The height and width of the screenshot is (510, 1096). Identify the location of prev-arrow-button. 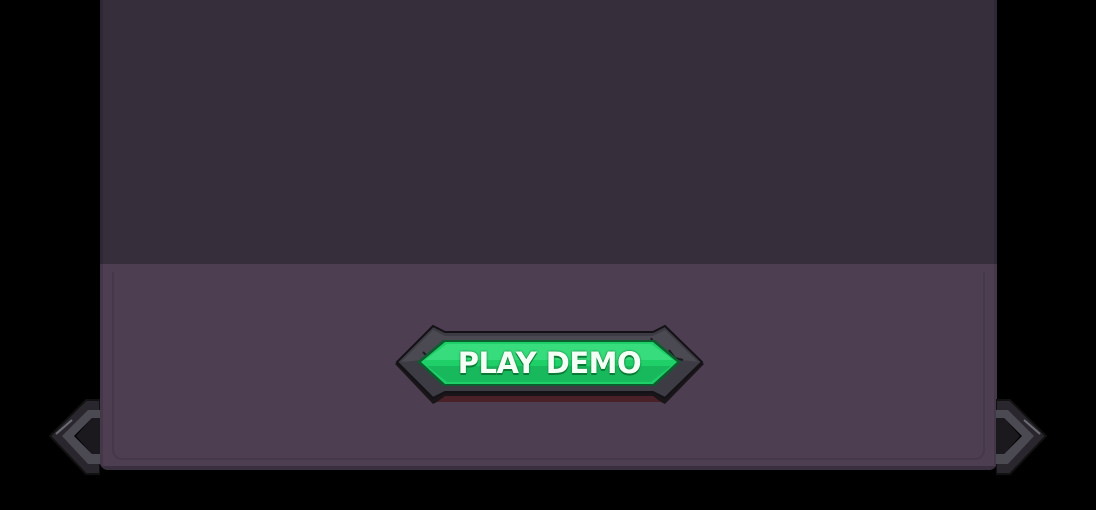
(73, 437).